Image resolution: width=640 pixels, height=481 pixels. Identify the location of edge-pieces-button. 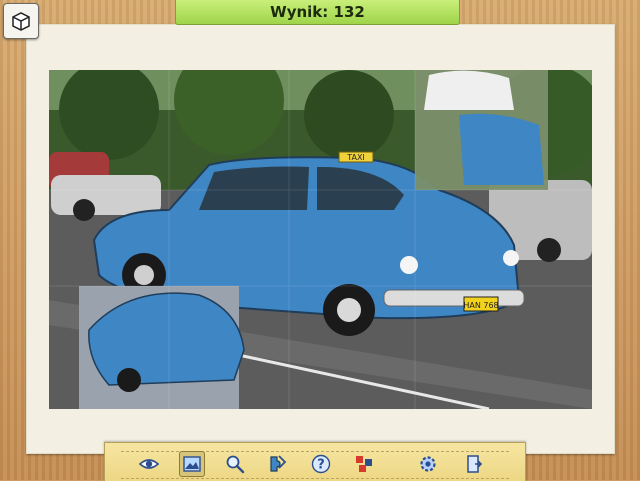
(278, 464).